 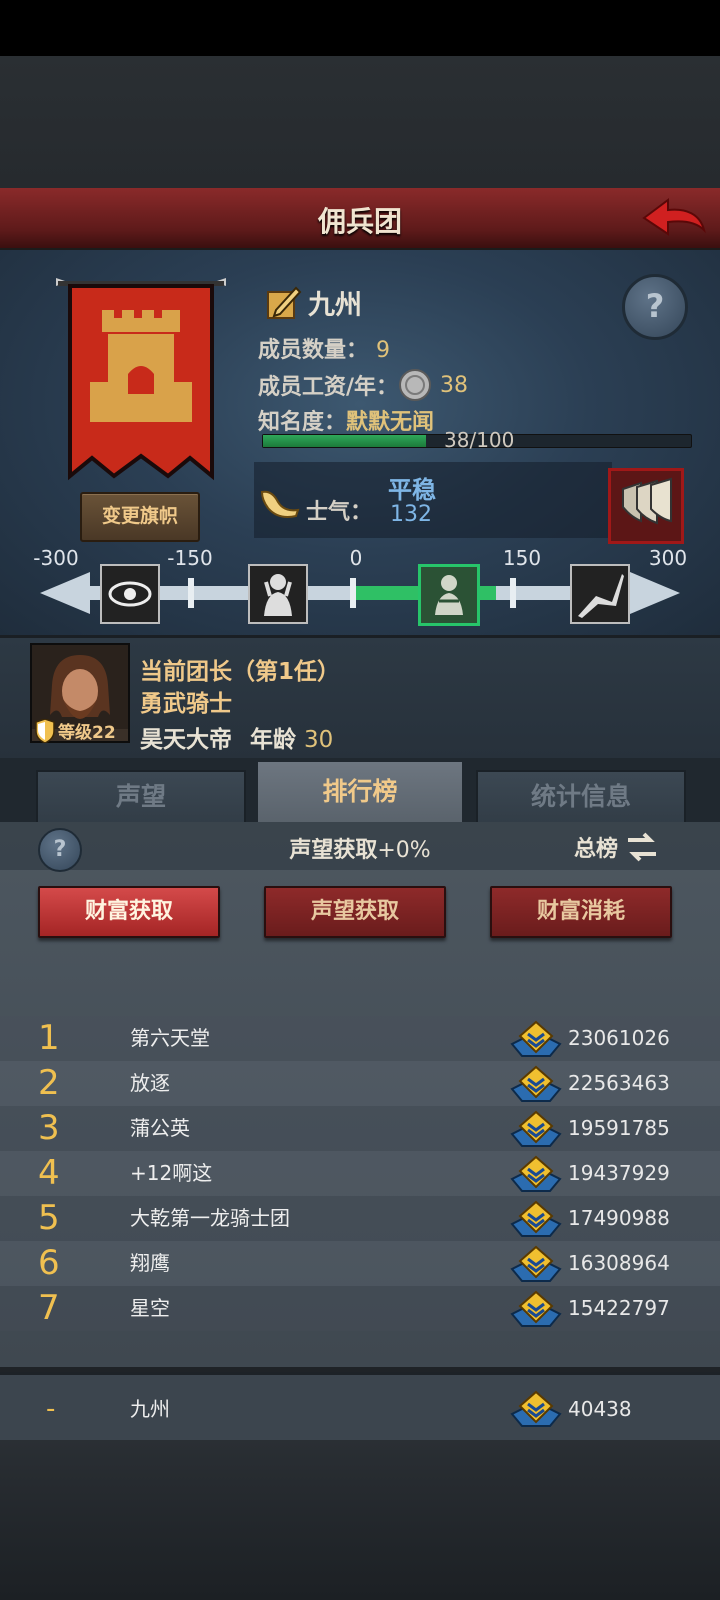 What do you see at coordinates (360, 1038) in the screenshot?
I see `leaderboard-row: 1 第六天堂 23061026` at bounding box center [360, 1038].